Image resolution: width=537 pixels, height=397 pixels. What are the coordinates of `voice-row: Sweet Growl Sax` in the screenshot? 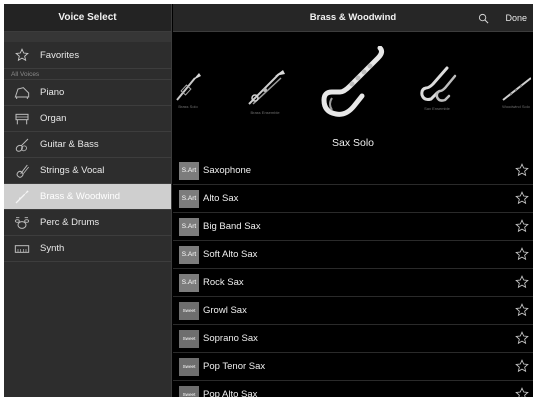 It's located at (353, 311).